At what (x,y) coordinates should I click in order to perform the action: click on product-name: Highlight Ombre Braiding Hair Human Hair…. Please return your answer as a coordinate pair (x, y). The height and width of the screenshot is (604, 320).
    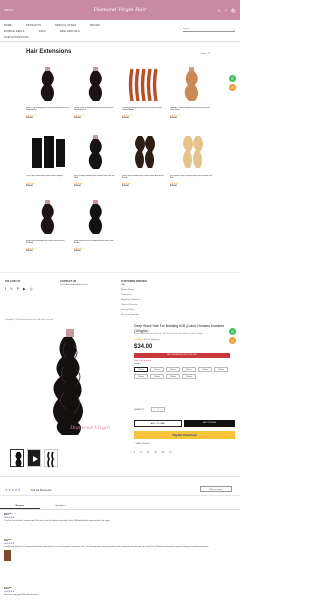
    Looking at the image, I should click on (192, 111).